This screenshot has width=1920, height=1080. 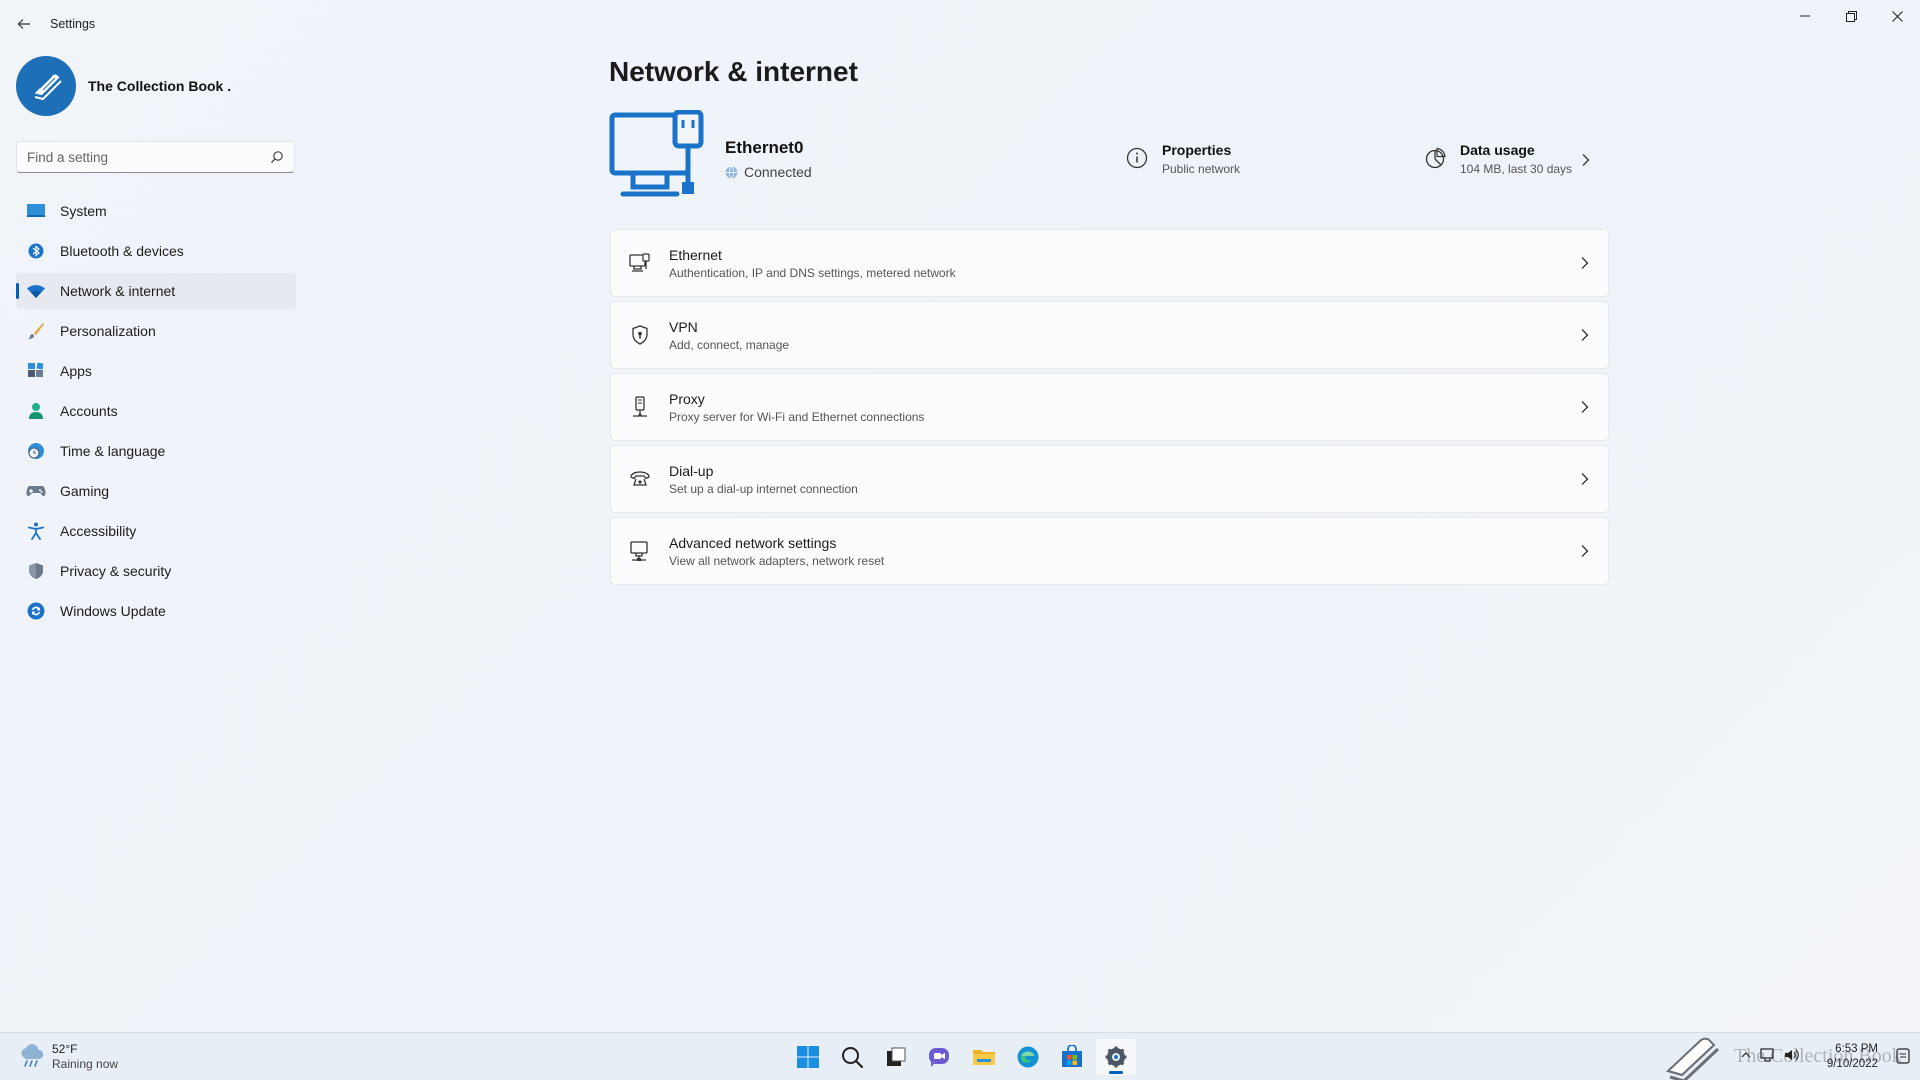 I want to click on restore-icon, so click(x=1851, y=16).